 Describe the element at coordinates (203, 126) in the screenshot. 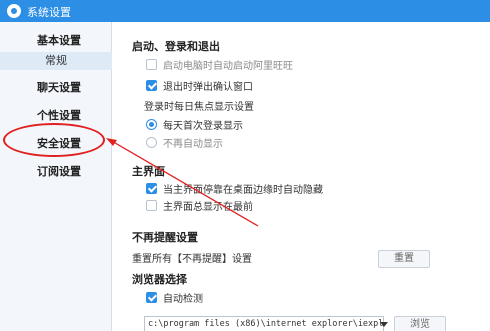

I see `focus-first-login-label: 每天首次登录显示` at that location.